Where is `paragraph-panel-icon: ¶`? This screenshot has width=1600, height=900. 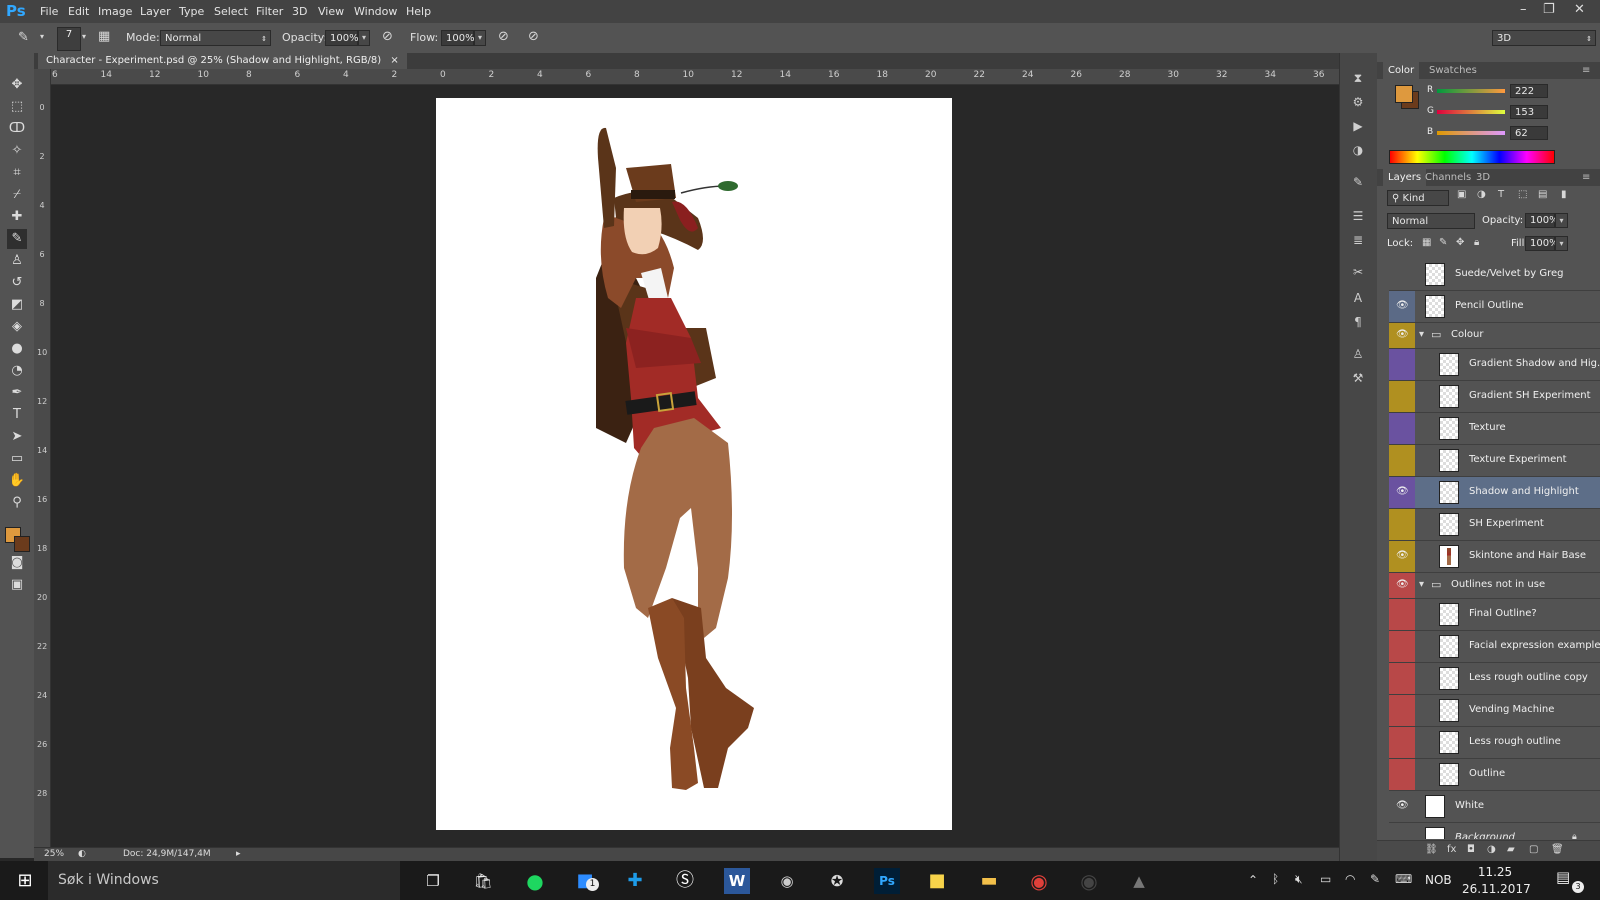
paragraph-panel-icon: ¶ is located at coordinates (1358, 322).